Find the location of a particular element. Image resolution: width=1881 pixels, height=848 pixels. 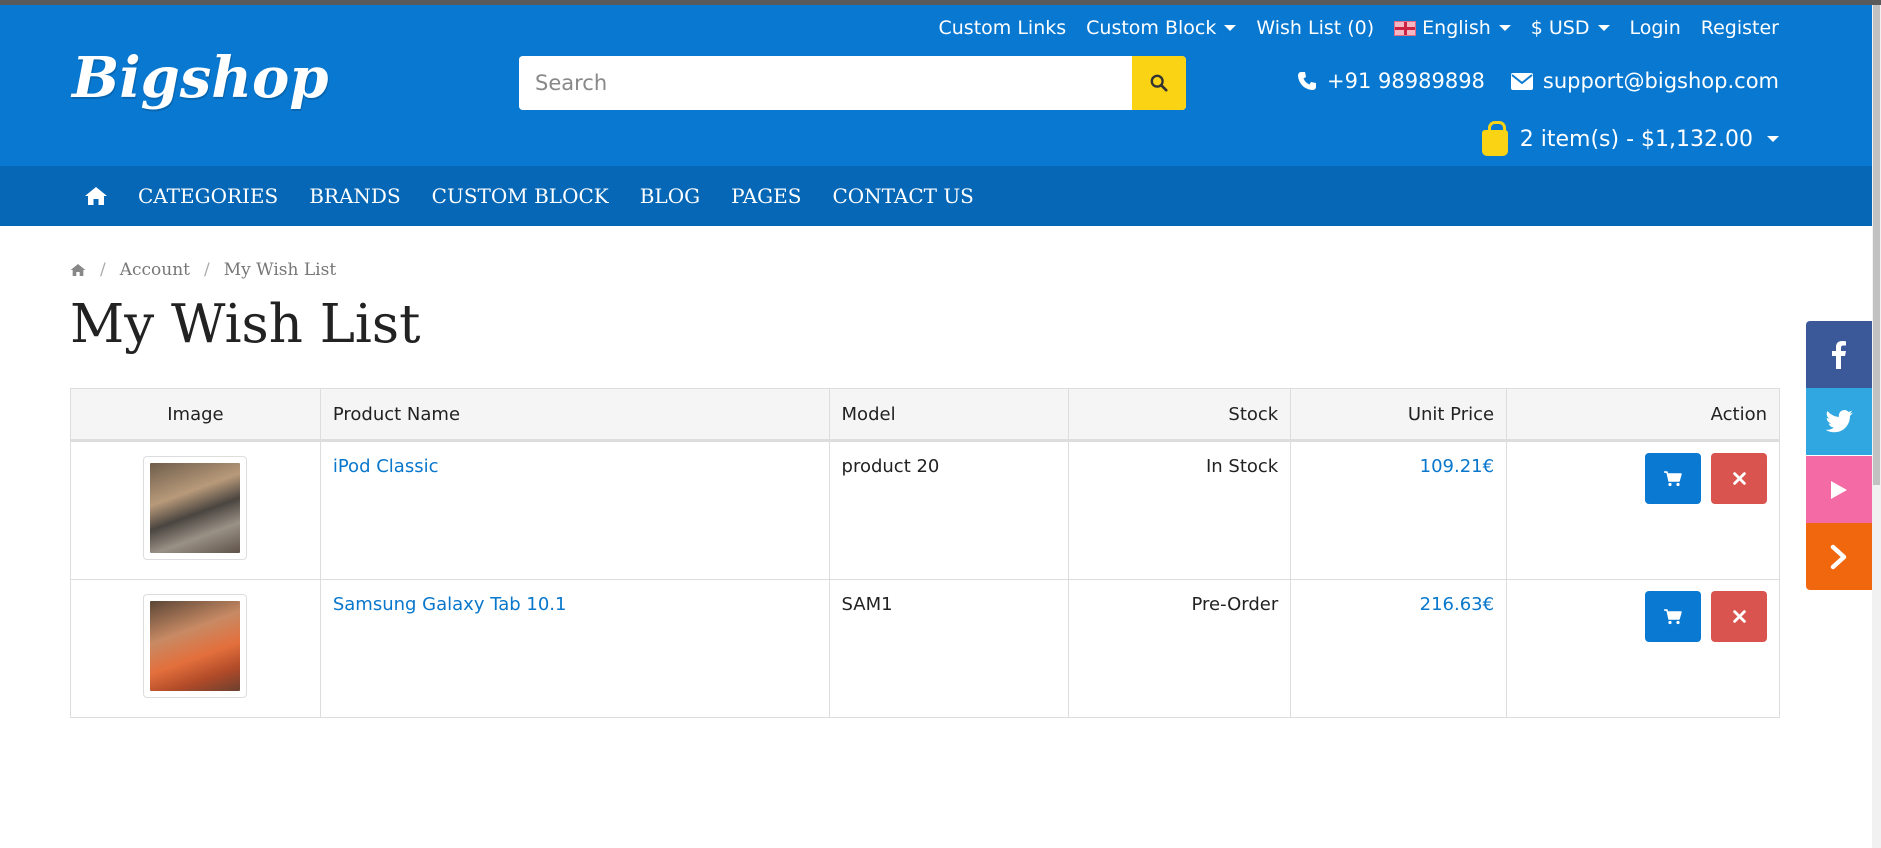

wish-list-link: Wish List (0) is located at coordinates (1315, 28).